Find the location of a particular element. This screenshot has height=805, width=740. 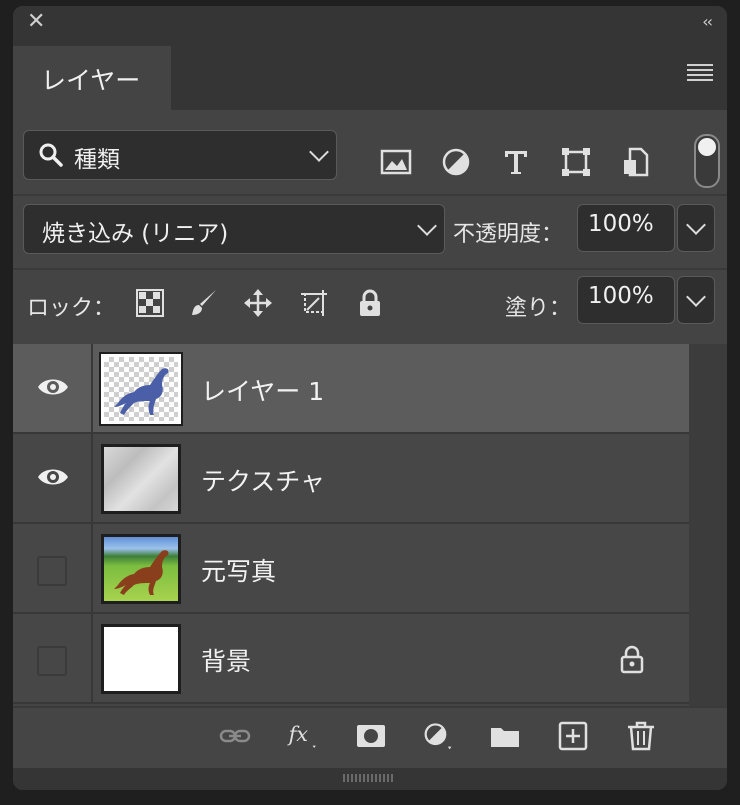

opacity-dropdown-button is located at coordinates (696, 228).